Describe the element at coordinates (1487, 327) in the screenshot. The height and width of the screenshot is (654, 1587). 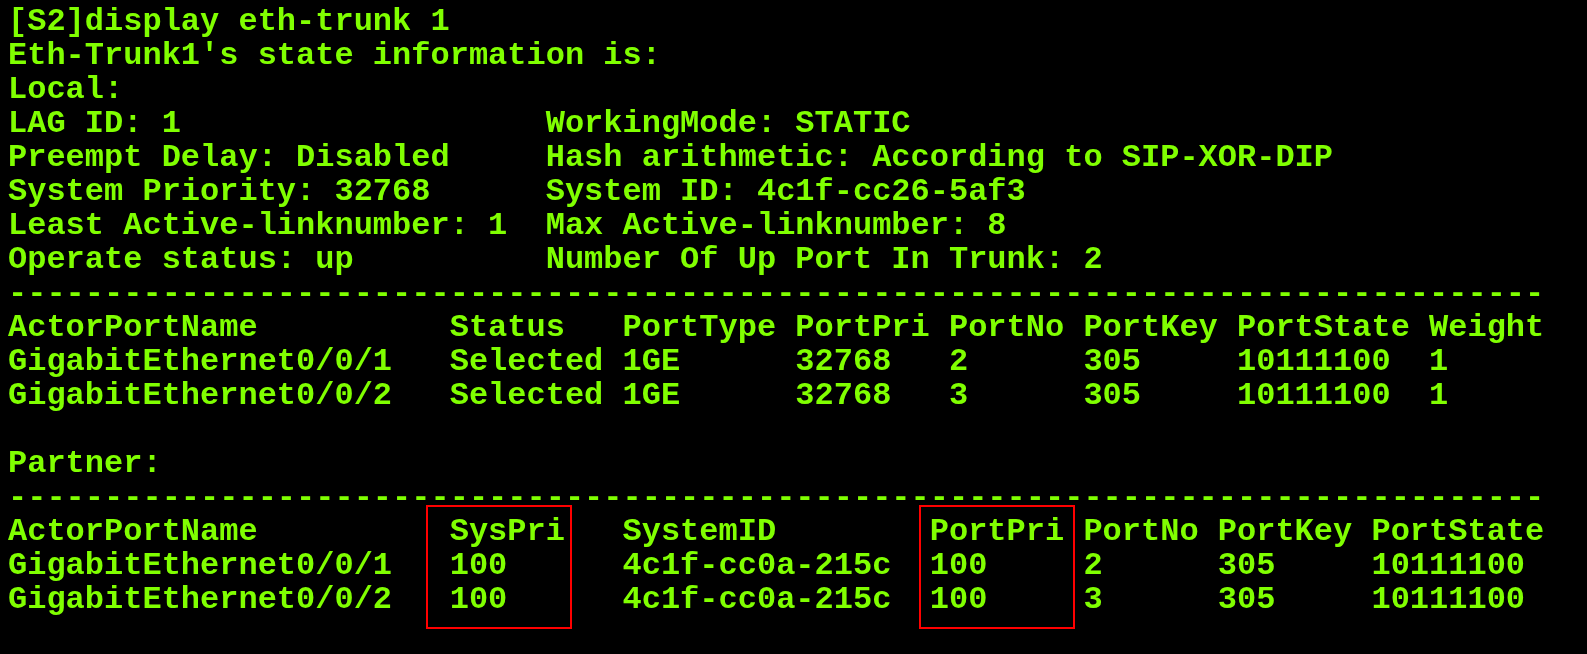
I see `column-header: Weight` at that location.